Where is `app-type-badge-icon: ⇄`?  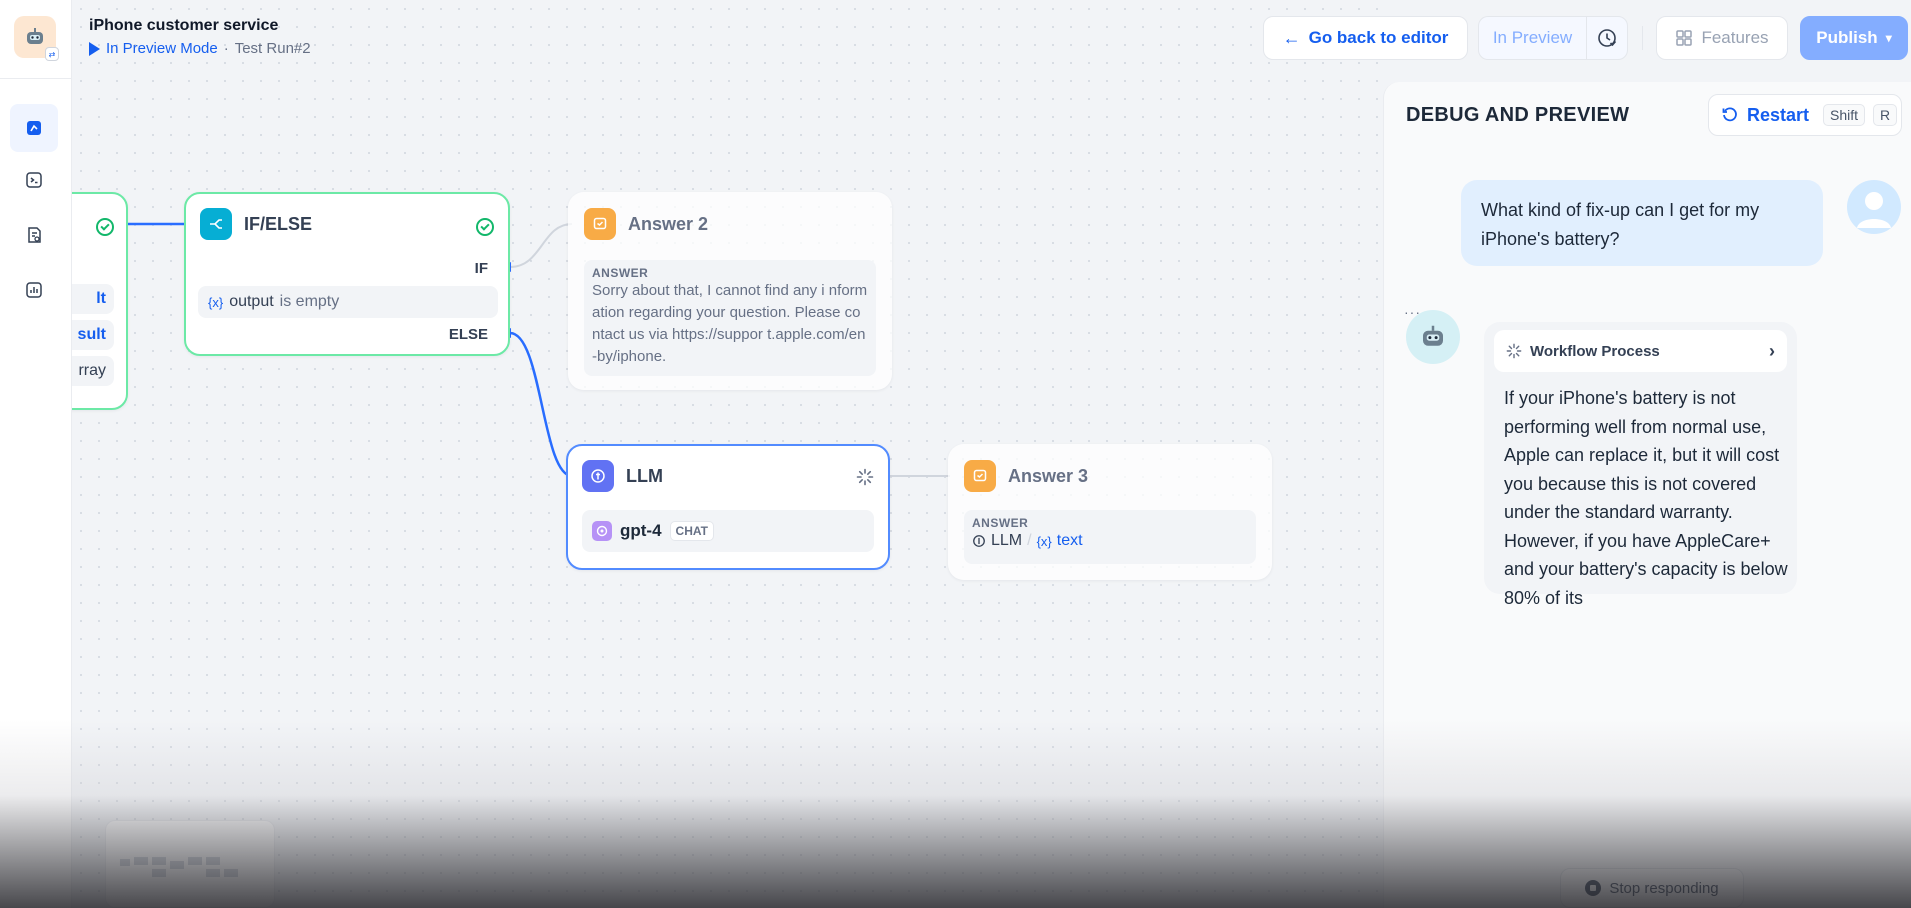 app-type-badge-icon: ⇄ is located at coordinates (52, 54).